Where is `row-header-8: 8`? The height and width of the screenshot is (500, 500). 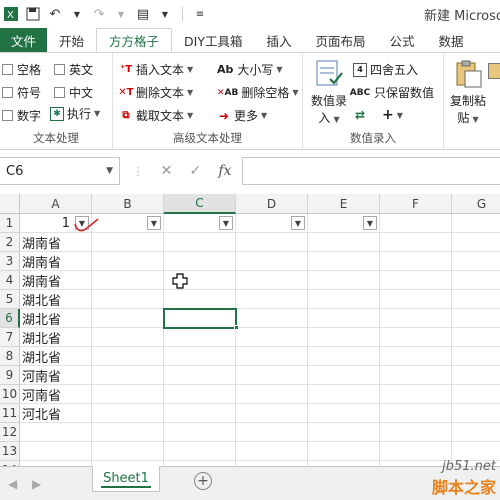 row-header-8: 8 is located at coordinates (10, 356).